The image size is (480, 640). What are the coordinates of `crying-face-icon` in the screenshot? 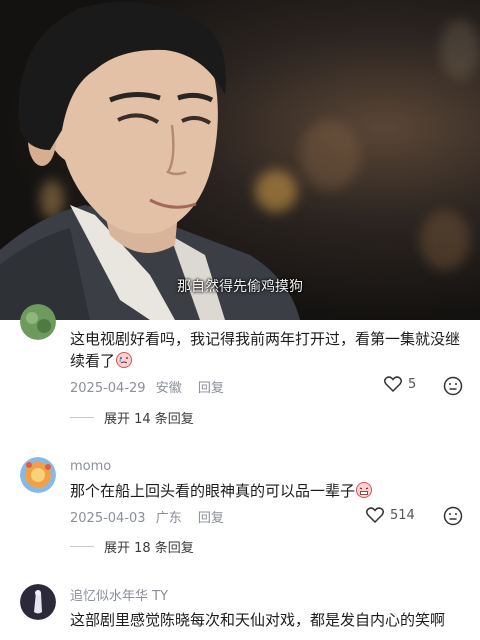 It's located at (124, 360).